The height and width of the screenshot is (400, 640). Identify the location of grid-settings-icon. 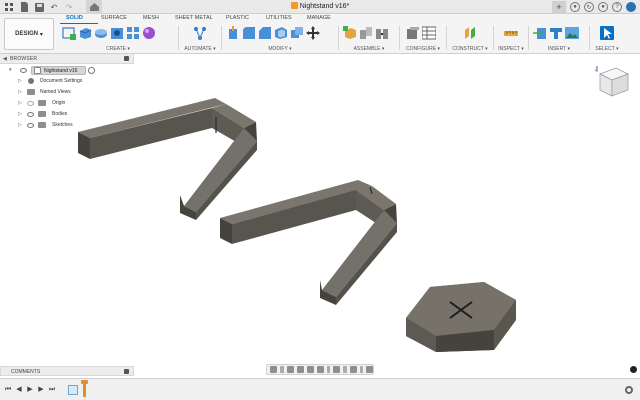
(353, 369).